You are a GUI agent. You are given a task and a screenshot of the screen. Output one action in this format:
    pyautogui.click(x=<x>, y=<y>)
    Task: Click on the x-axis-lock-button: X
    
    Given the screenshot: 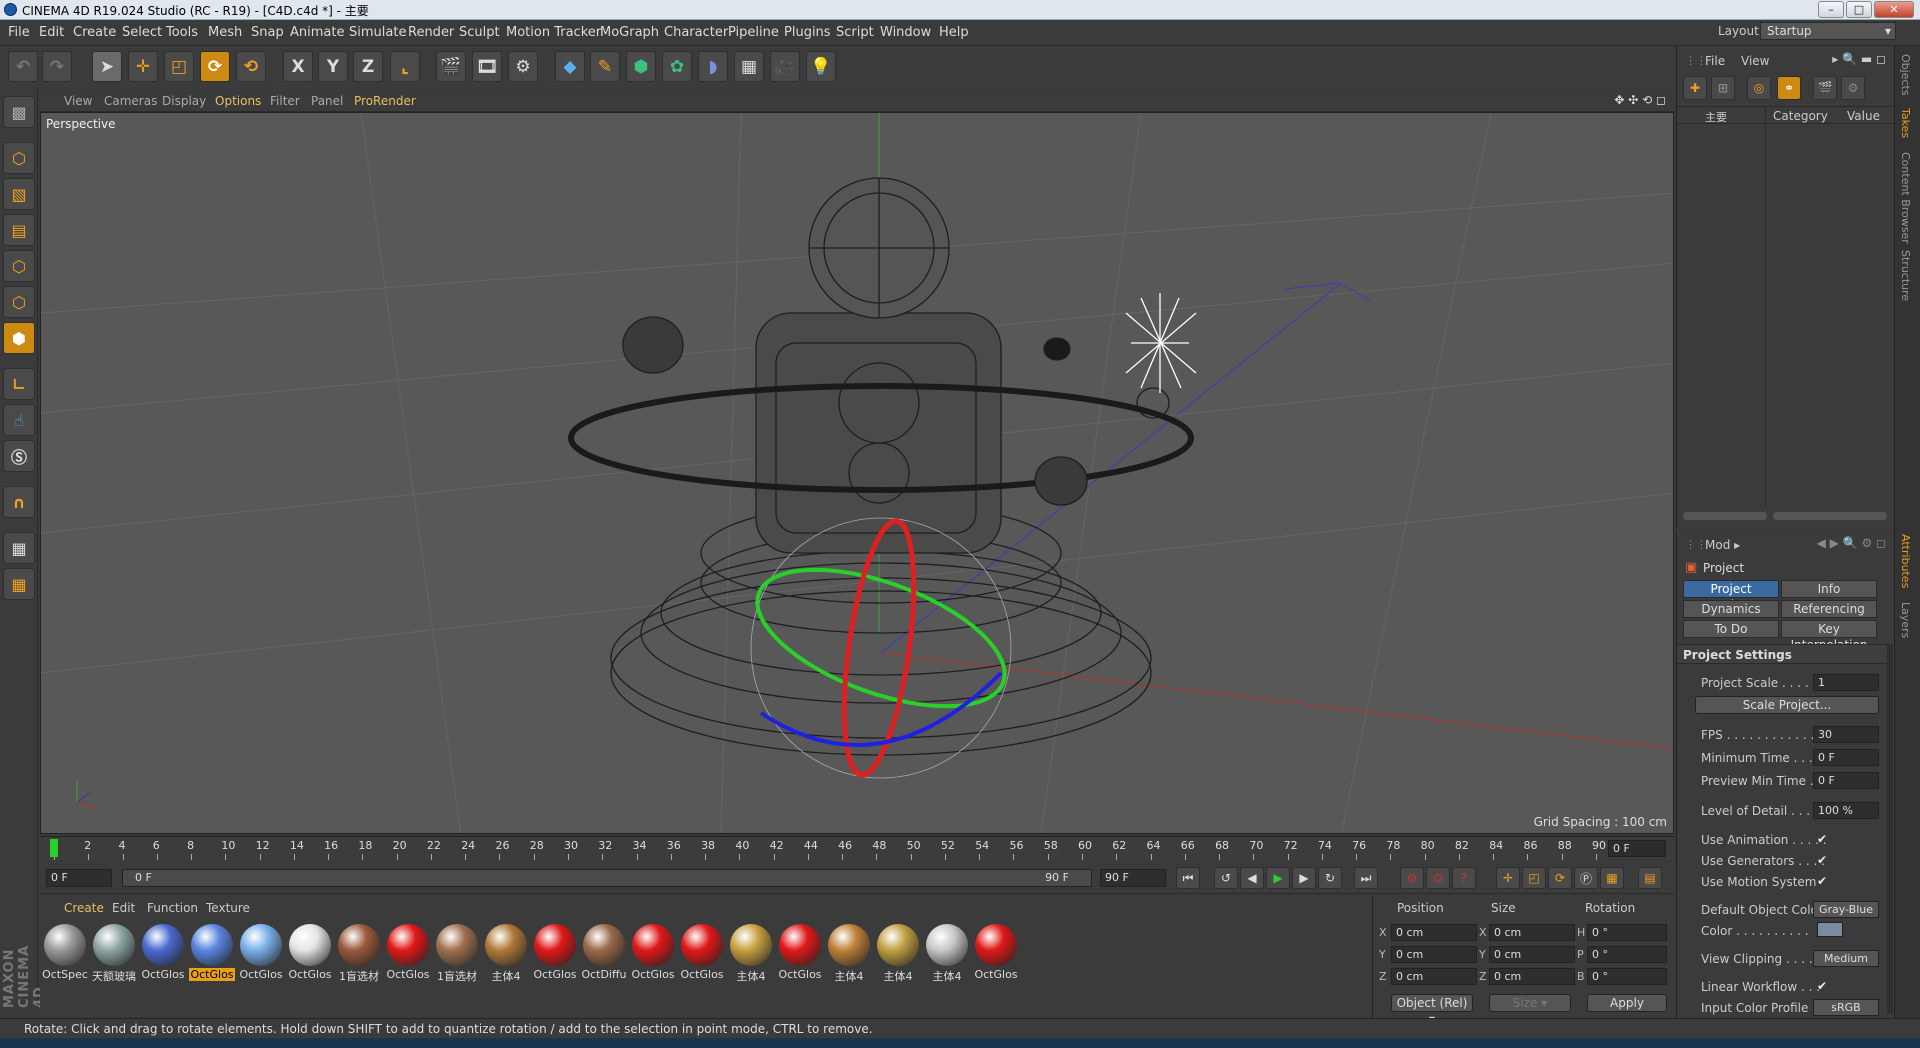 What is the action you would take?
    pyautogui.click(x=298, y=66)
    